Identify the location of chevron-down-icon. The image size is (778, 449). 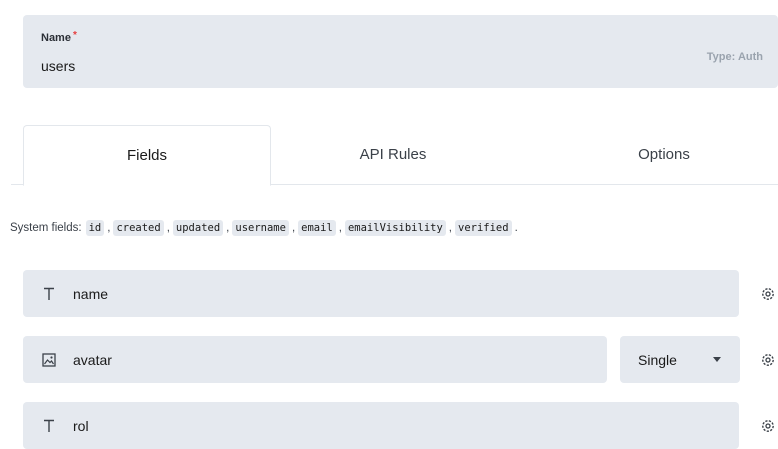
(717, 359).